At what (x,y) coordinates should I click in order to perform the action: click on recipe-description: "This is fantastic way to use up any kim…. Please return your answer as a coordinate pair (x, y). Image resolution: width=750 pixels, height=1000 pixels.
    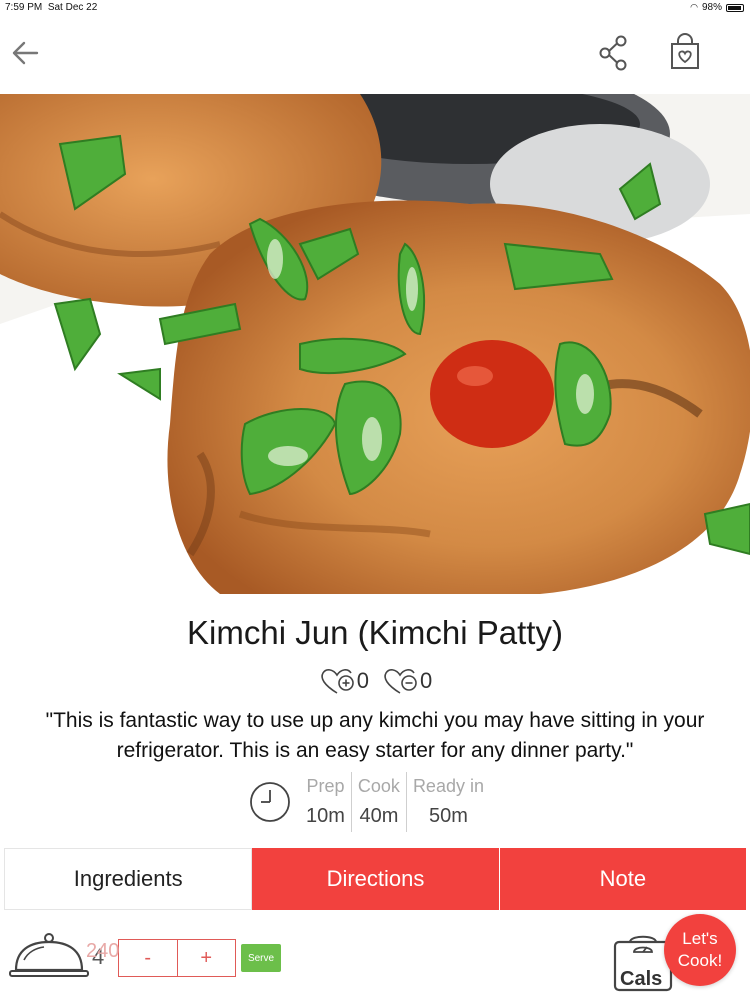
    Looking at the image, I should click on (375, 735).